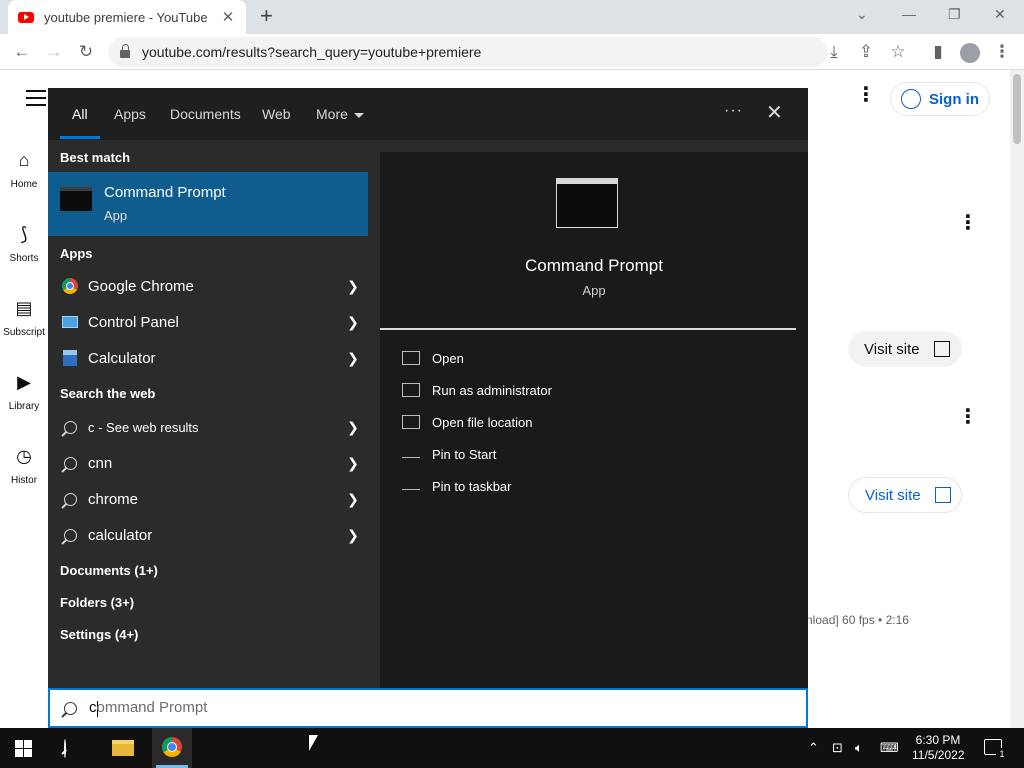 This screenshot has height=768, width=1024. What do you see at coordinates (411, 358) in the screenshot?
I see `open-icon` at bounding box center [411, 358].